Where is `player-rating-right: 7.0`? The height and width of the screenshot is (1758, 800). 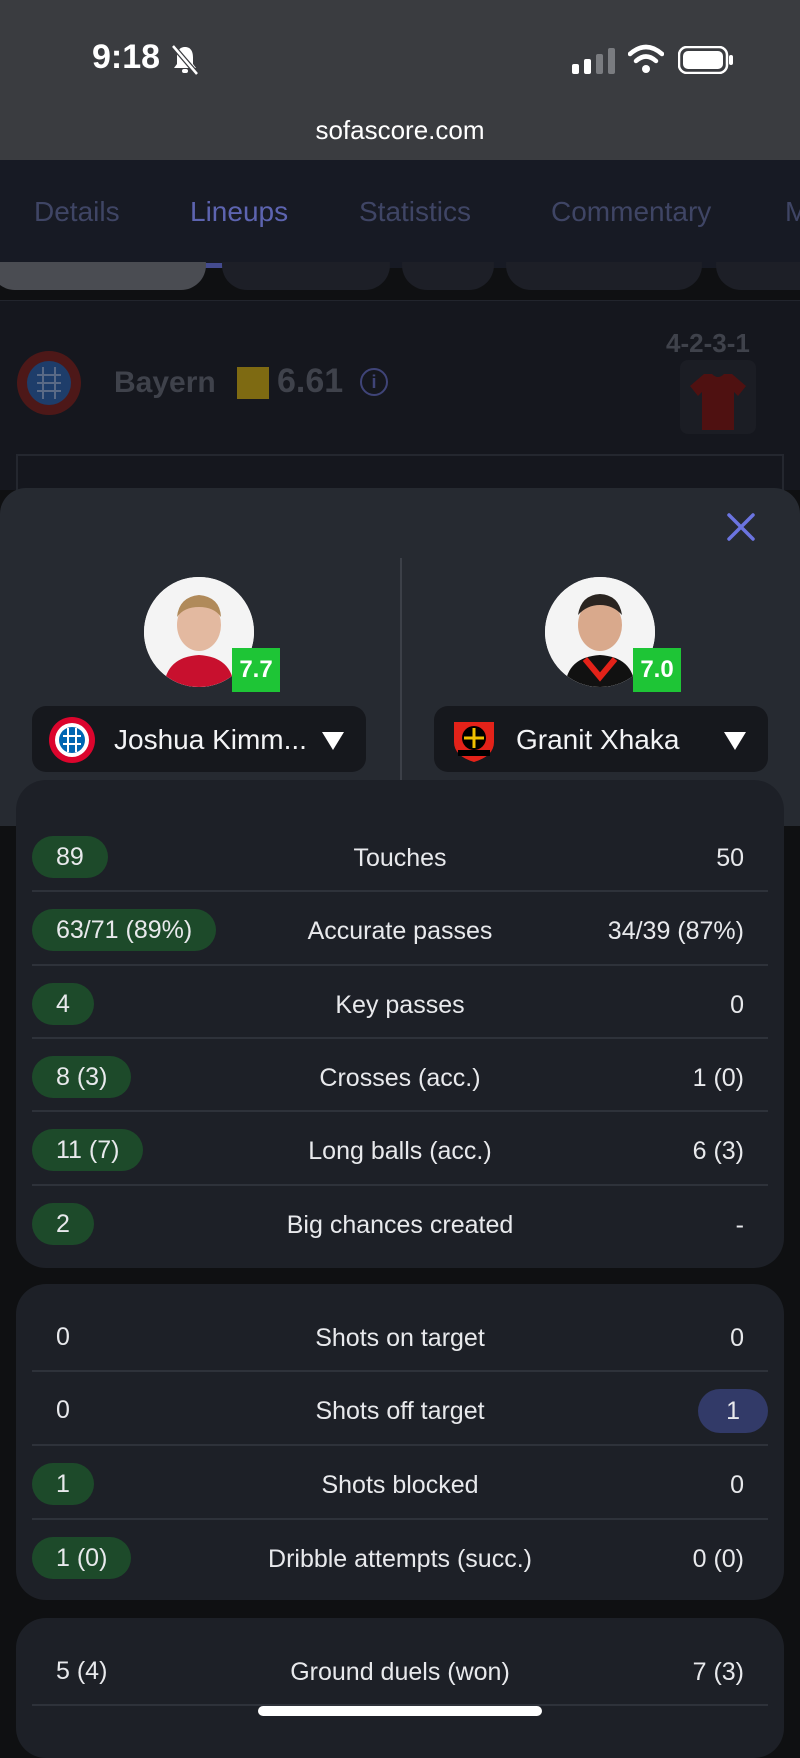 player-rating-right: 7.0 is located at coordinates (657, 670).